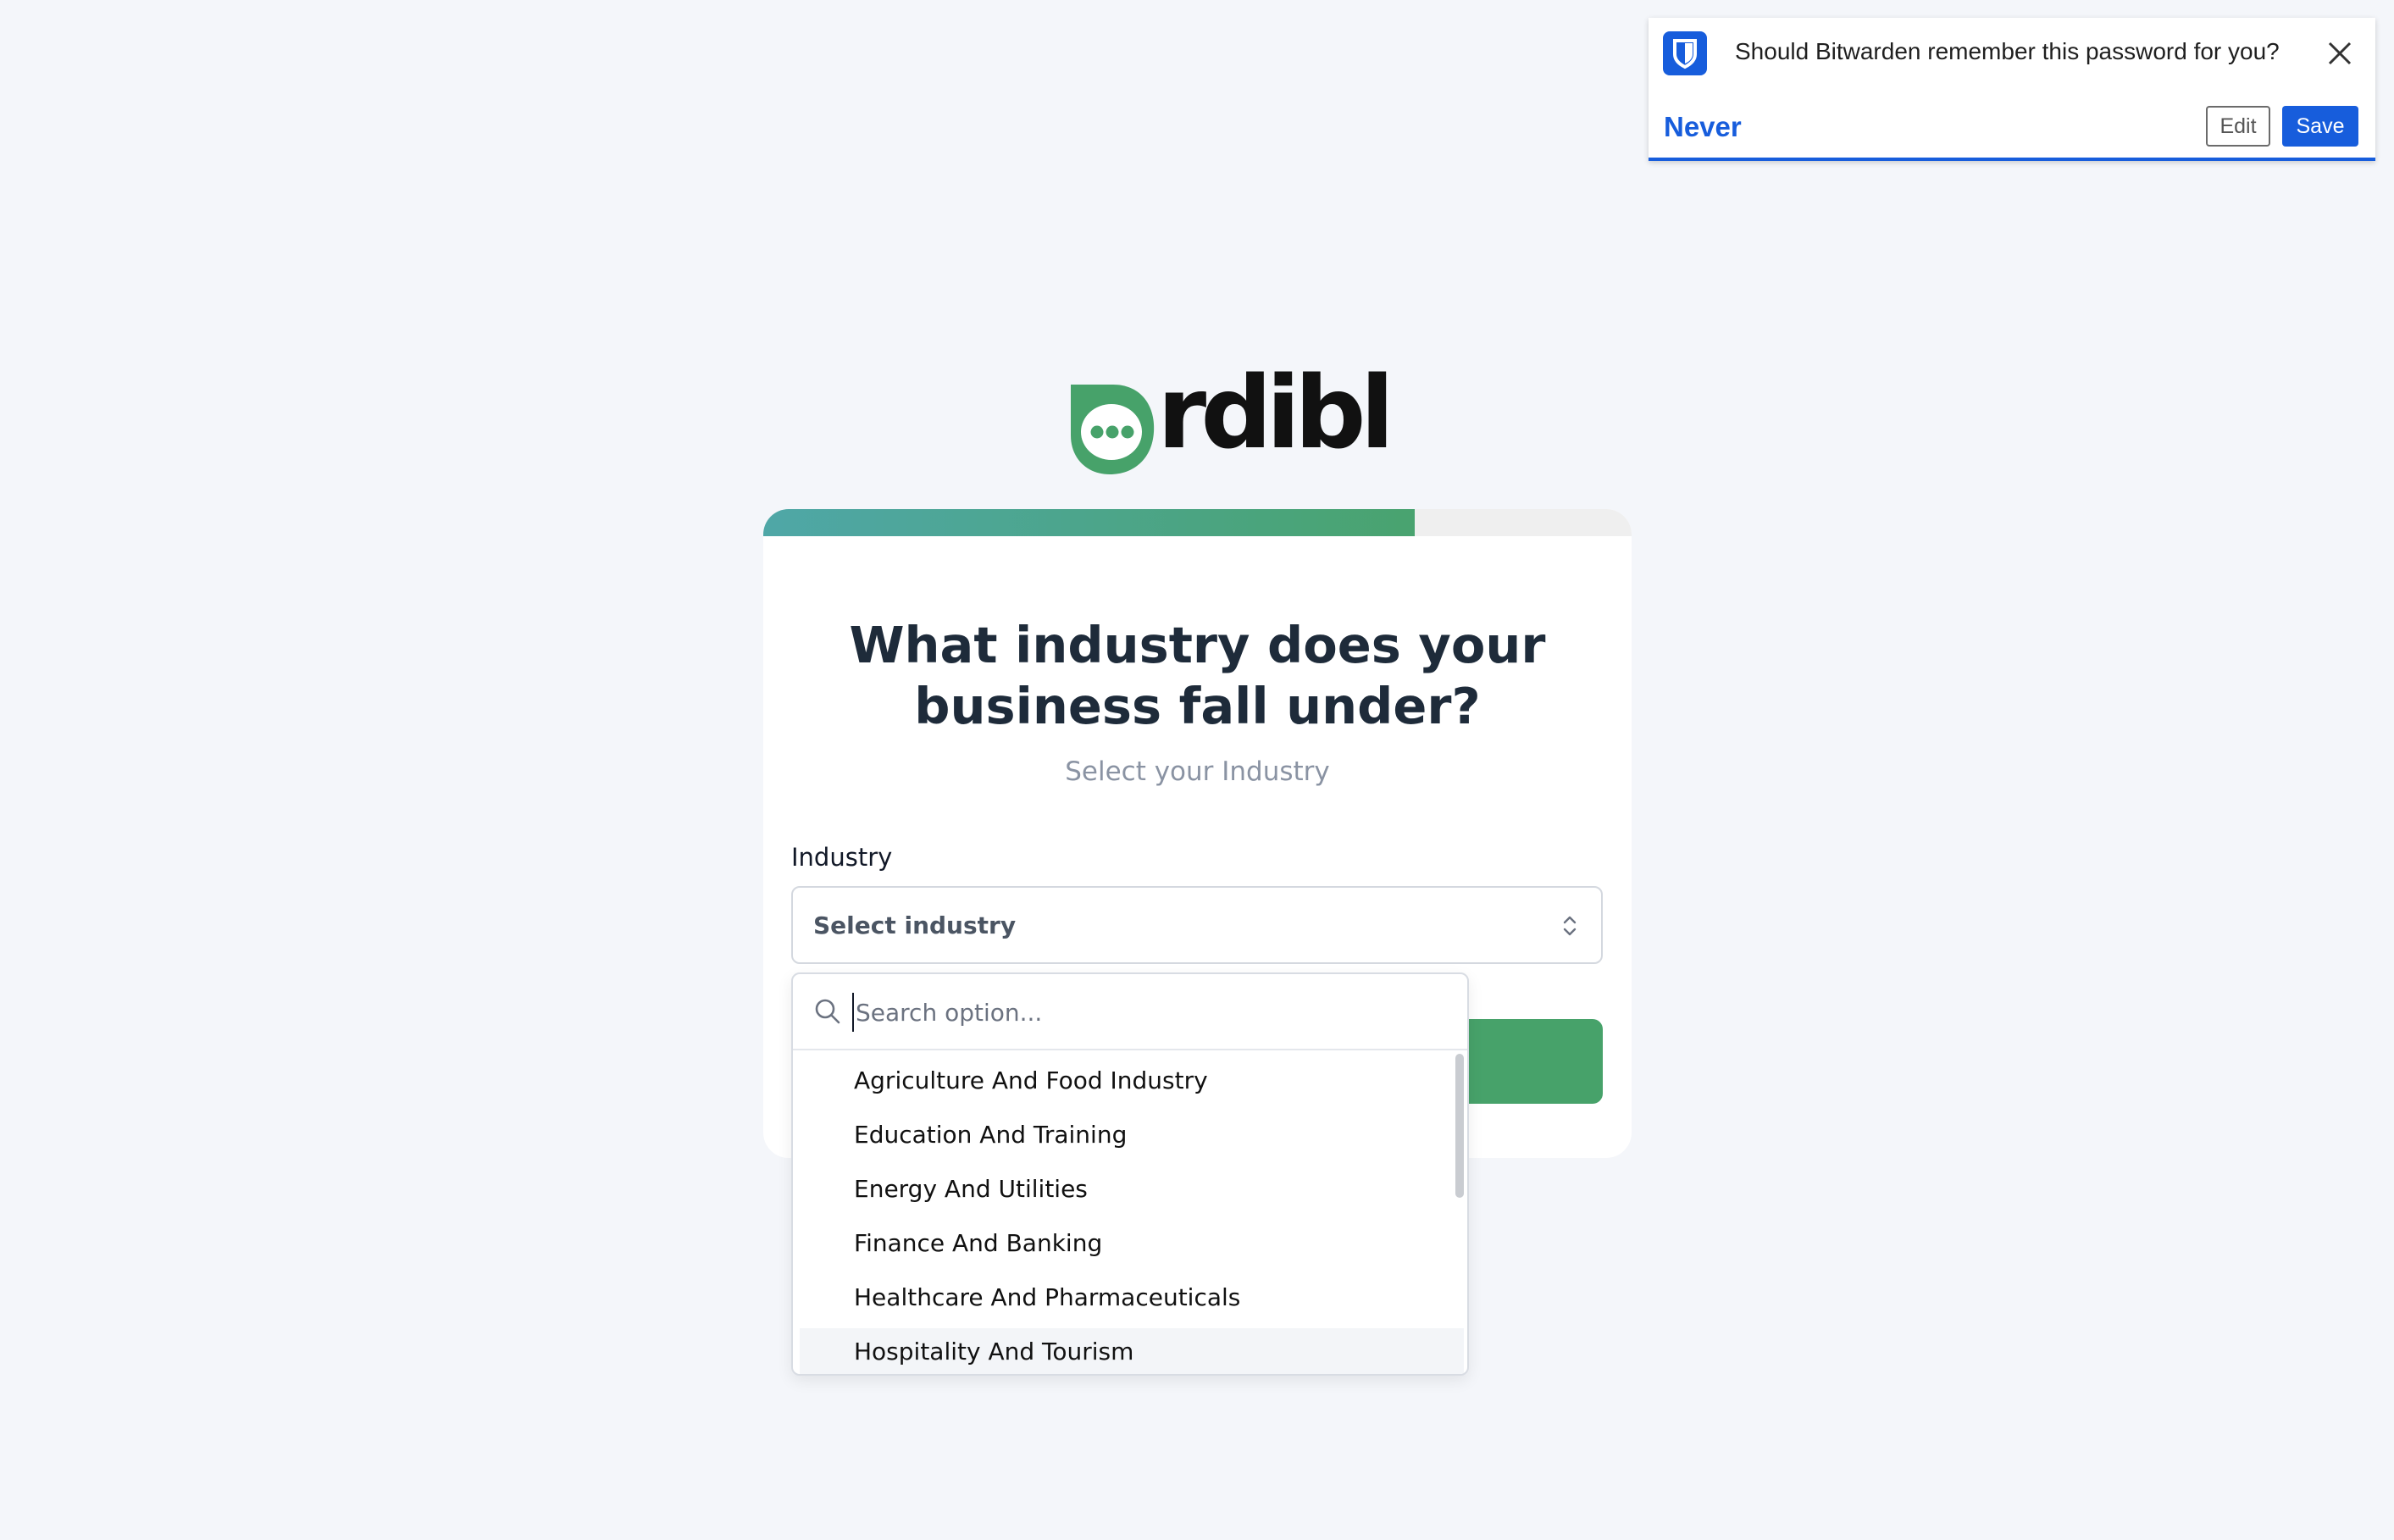 The width and height of the screenshot is (2394, 1540). I want to click on bitwarden-shield-icon, so click(1685, 53).